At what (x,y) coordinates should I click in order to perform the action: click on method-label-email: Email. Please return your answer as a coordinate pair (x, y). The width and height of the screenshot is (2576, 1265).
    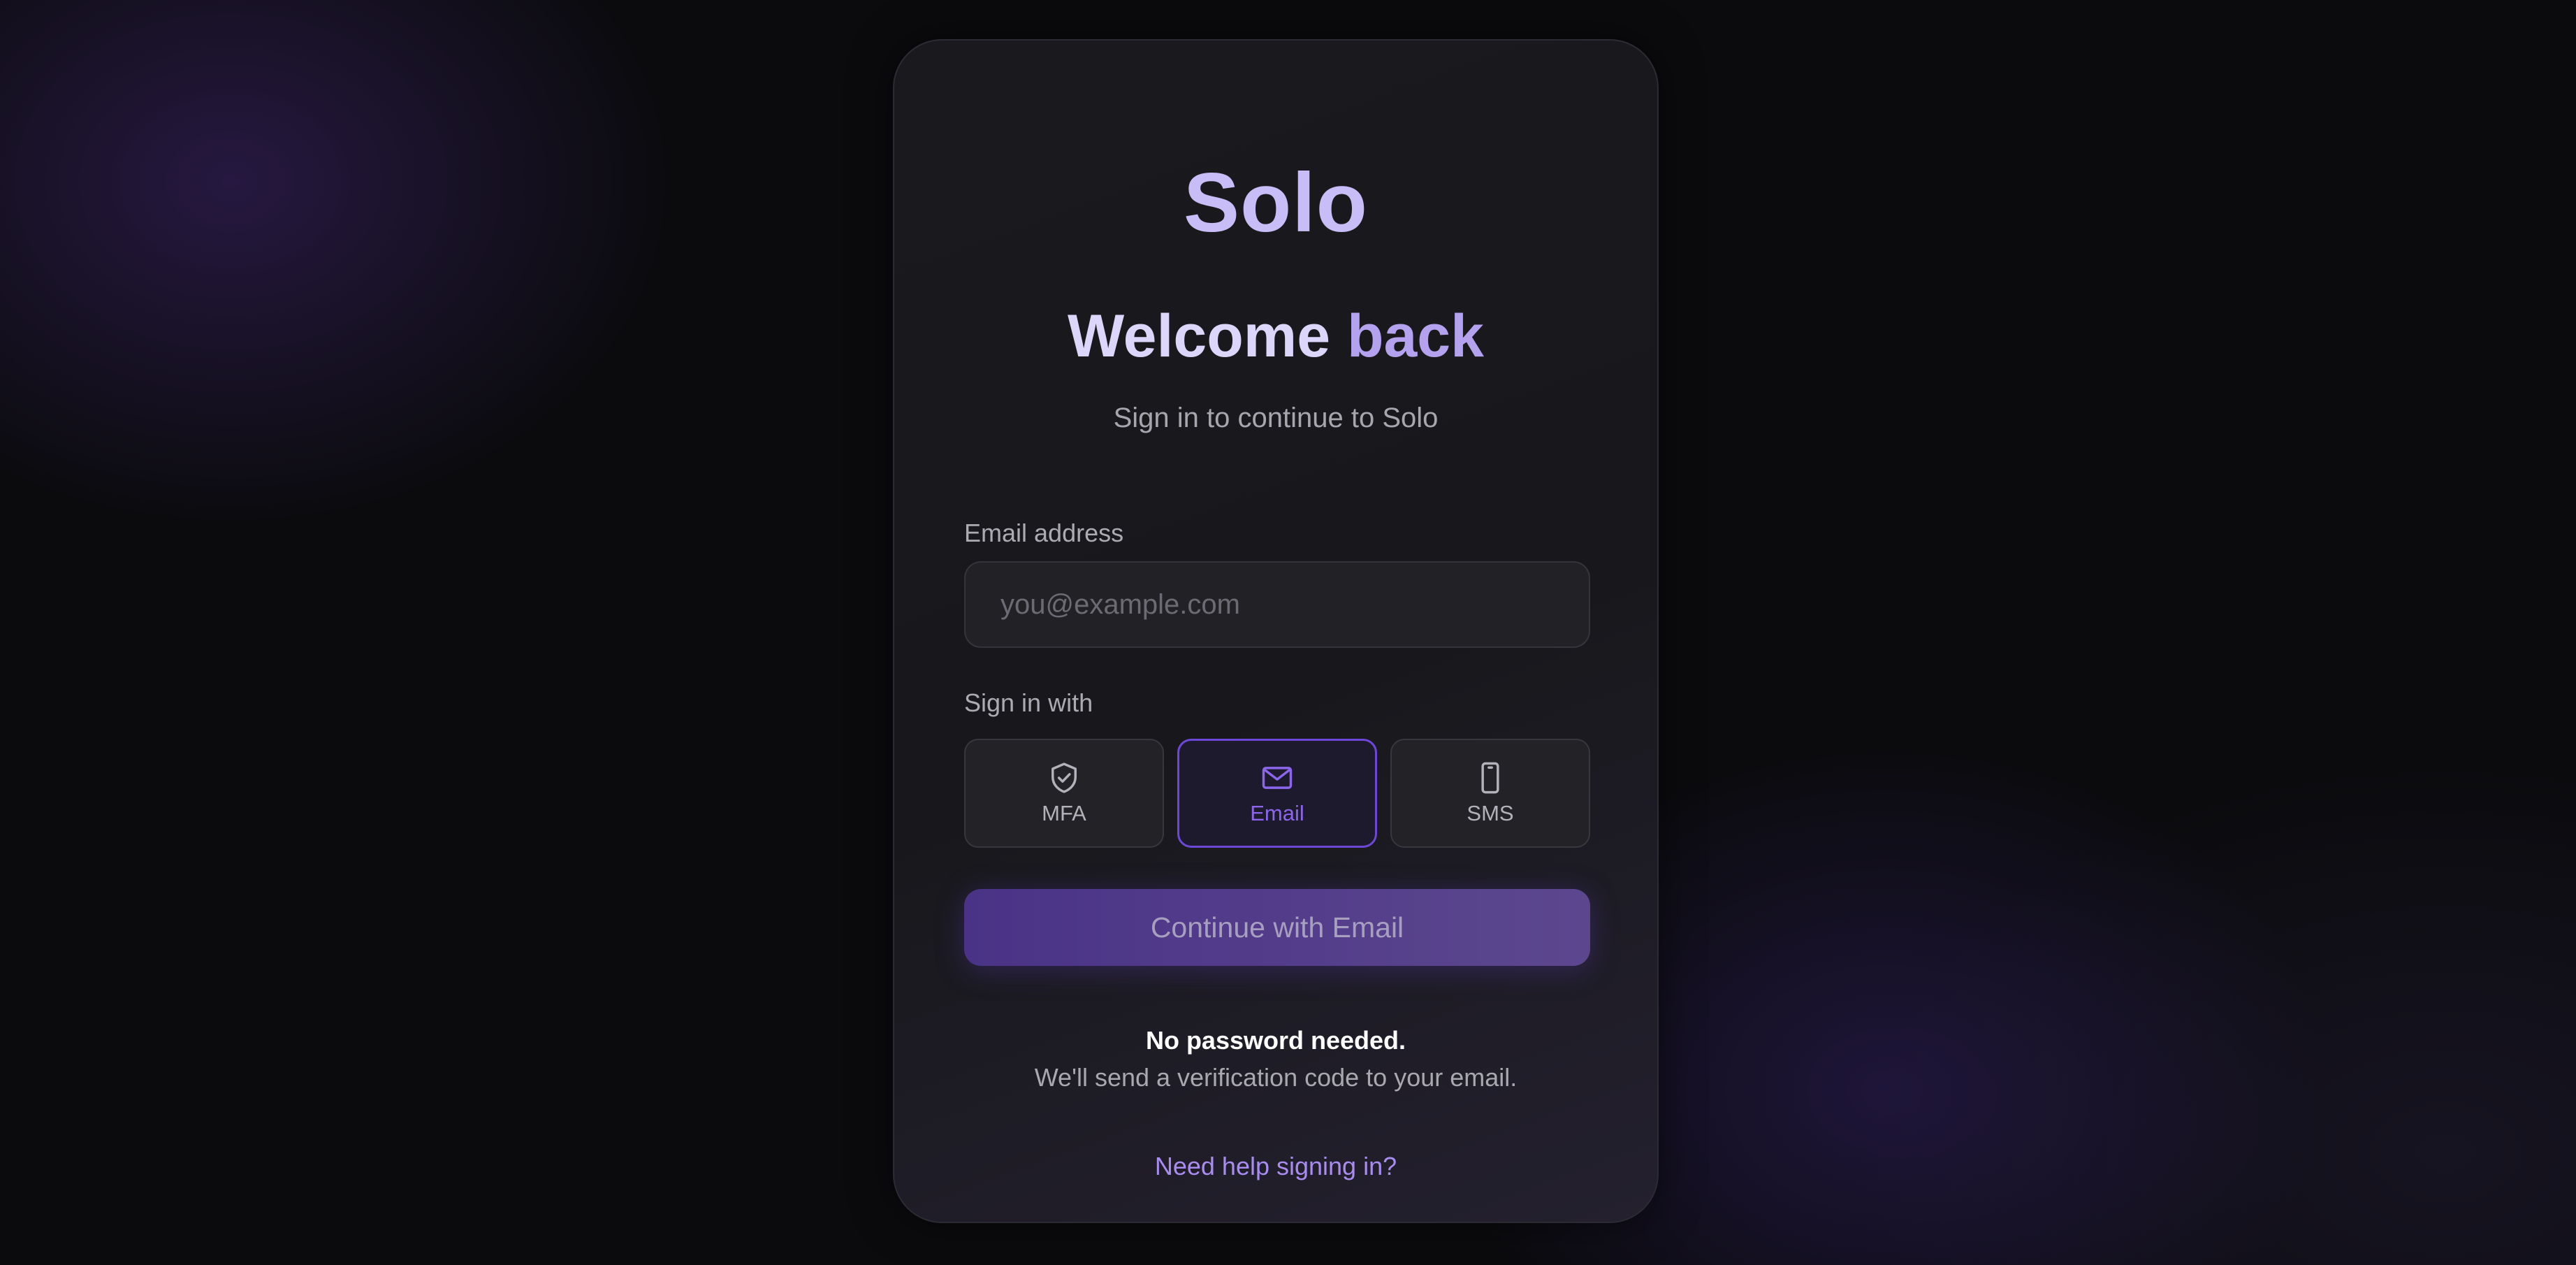
    Looking at the image, I should click on (1277, 814).